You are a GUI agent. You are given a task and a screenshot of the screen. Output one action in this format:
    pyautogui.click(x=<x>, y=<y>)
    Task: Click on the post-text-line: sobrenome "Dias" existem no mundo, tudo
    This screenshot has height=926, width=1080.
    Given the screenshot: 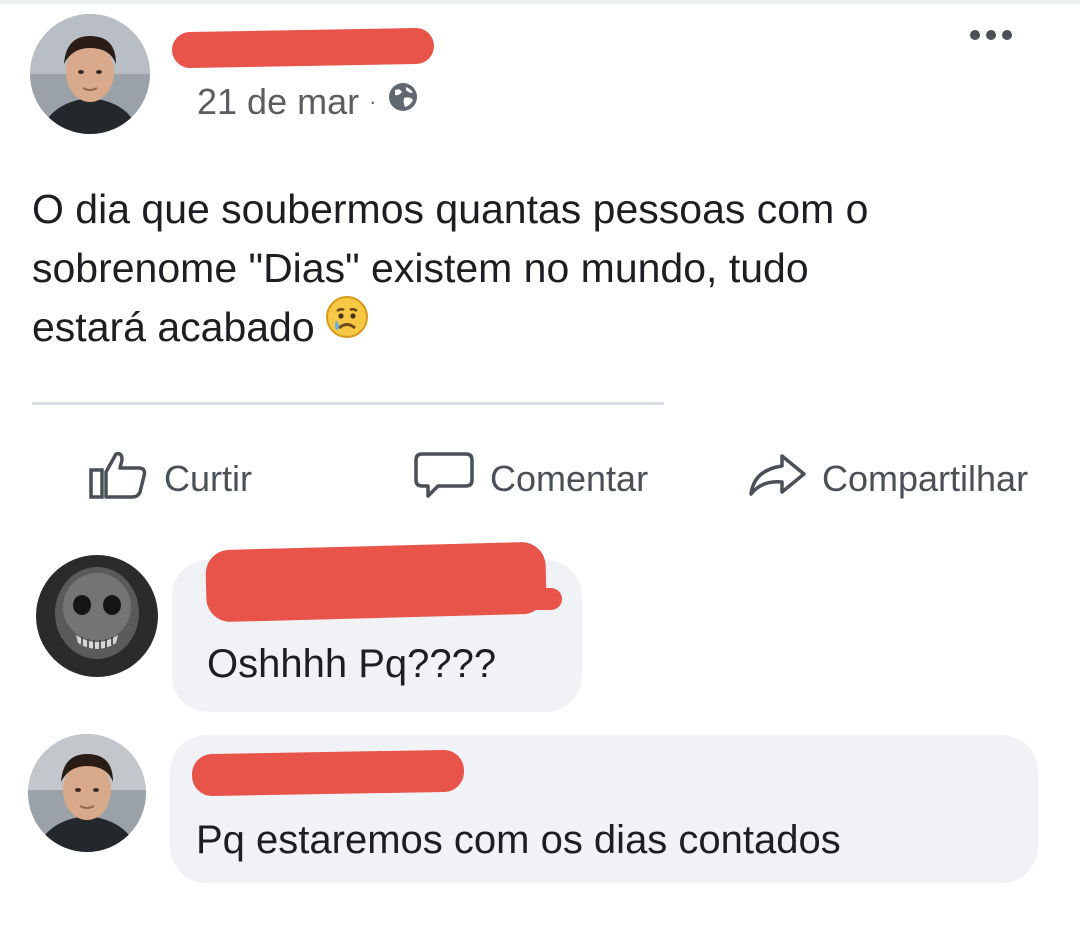 What is the action you would take?
    pyautogui.click(x=420, y=268)
    